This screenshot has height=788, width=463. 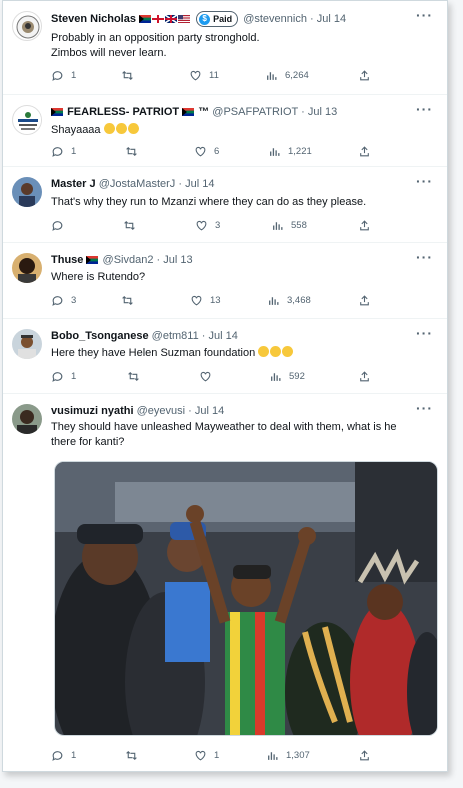 What do you see at coordinates (128, 260) in the screenshot?
I see `handle: @Sivdan2` at bounding box center [128, 260].